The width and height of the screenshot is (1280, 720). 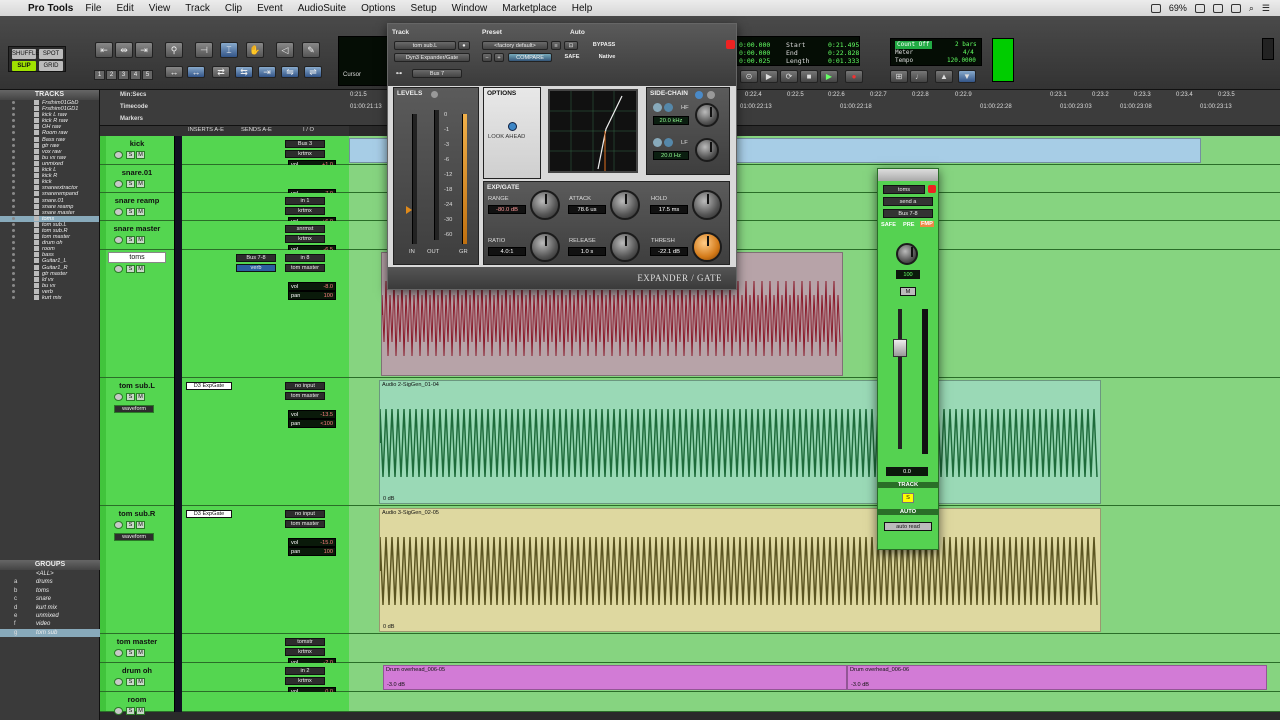 I want to click on menu-edit: Edit, so click(x=125, y=8).